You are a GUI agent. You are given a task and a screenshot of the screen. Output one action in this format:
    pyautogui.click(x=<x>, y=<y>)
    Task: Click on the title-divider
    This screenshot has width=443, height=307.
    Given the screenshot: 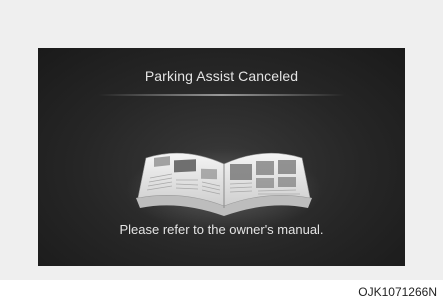 What is the action you would take?
    pyautogui.click(x=221, y=95)
    